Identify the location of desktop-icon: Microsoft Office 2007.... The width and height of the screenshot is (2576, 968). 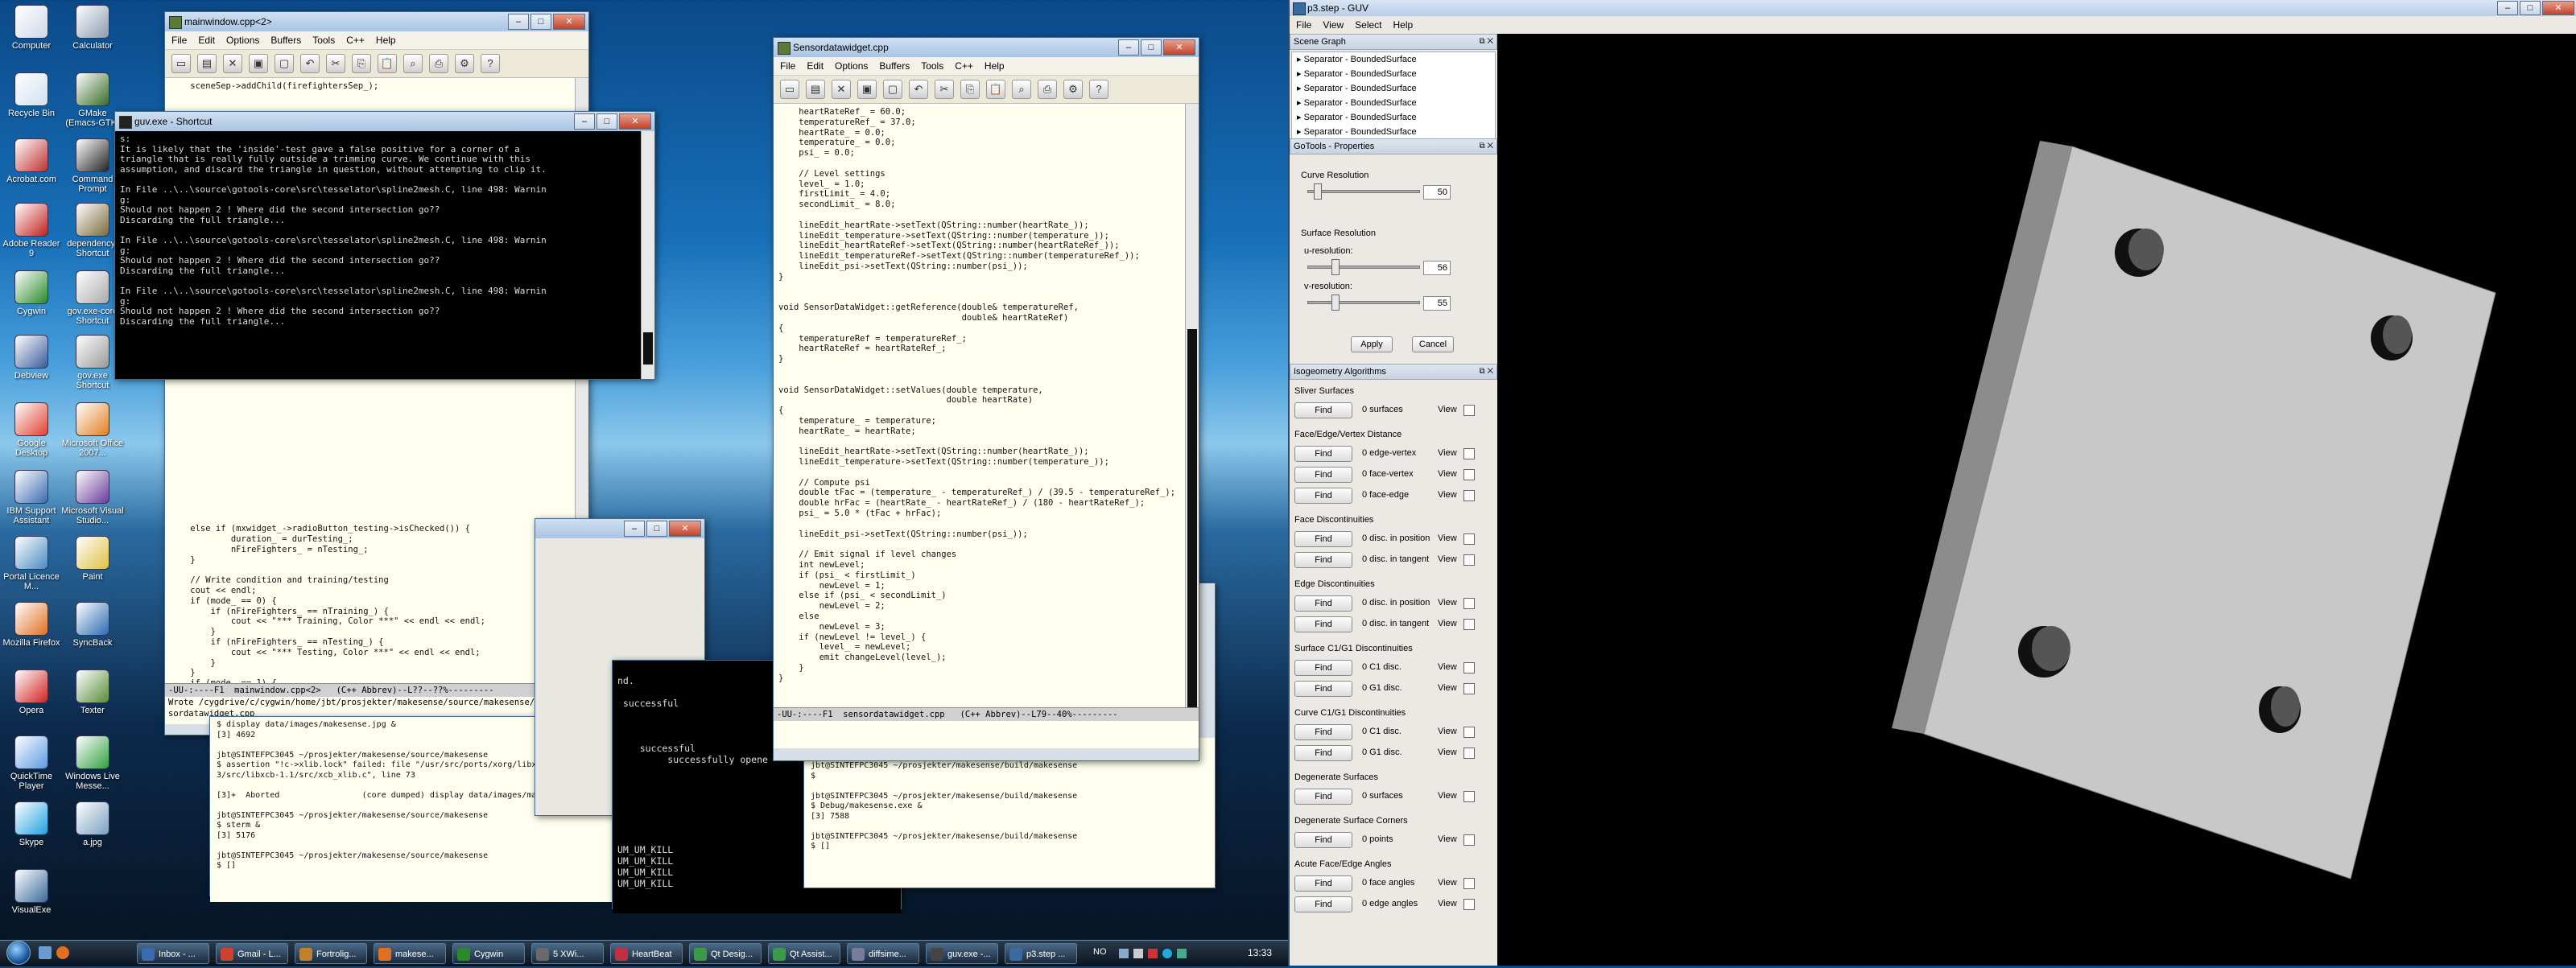
(92, 430).